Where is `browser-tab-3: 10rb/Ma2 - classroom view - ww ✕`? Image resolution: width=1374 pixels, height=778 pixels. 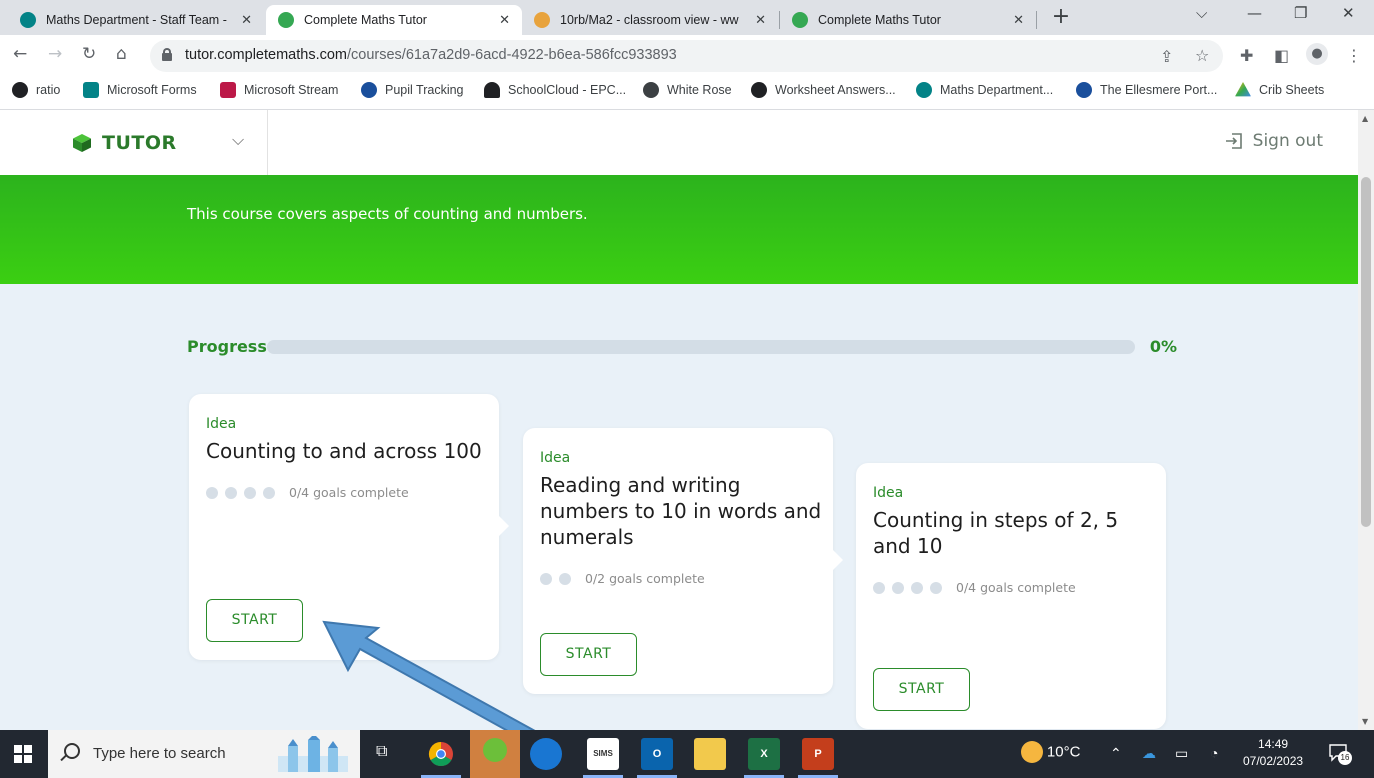 browser-tab-3: 10rb/Ma2 - classroom view - ww ✕ is located at coordinates (650, 20).